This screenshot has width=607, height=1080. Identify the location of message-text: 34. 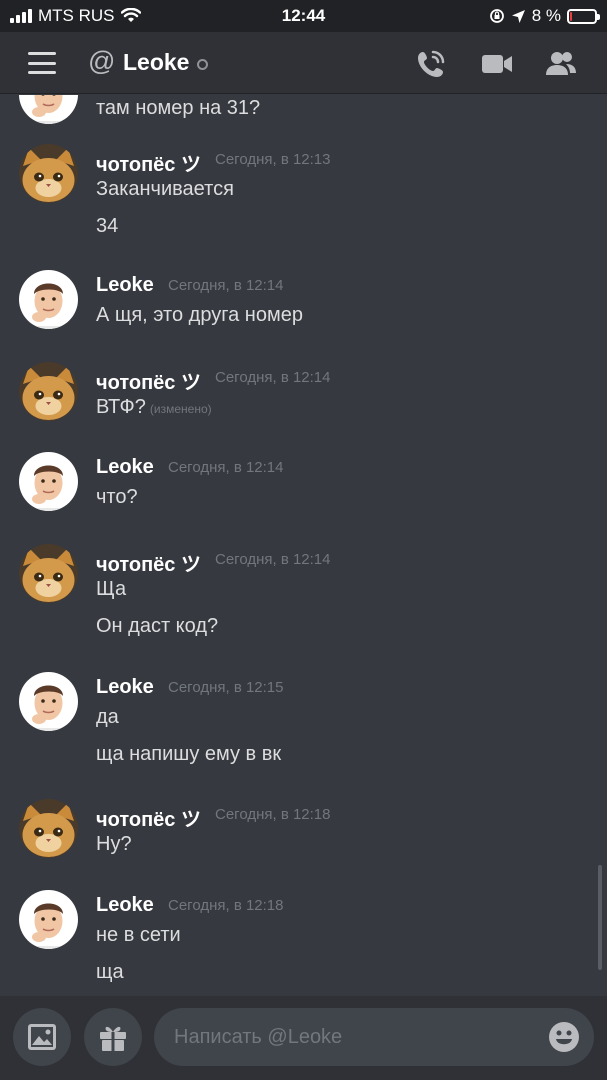
(107, 226).